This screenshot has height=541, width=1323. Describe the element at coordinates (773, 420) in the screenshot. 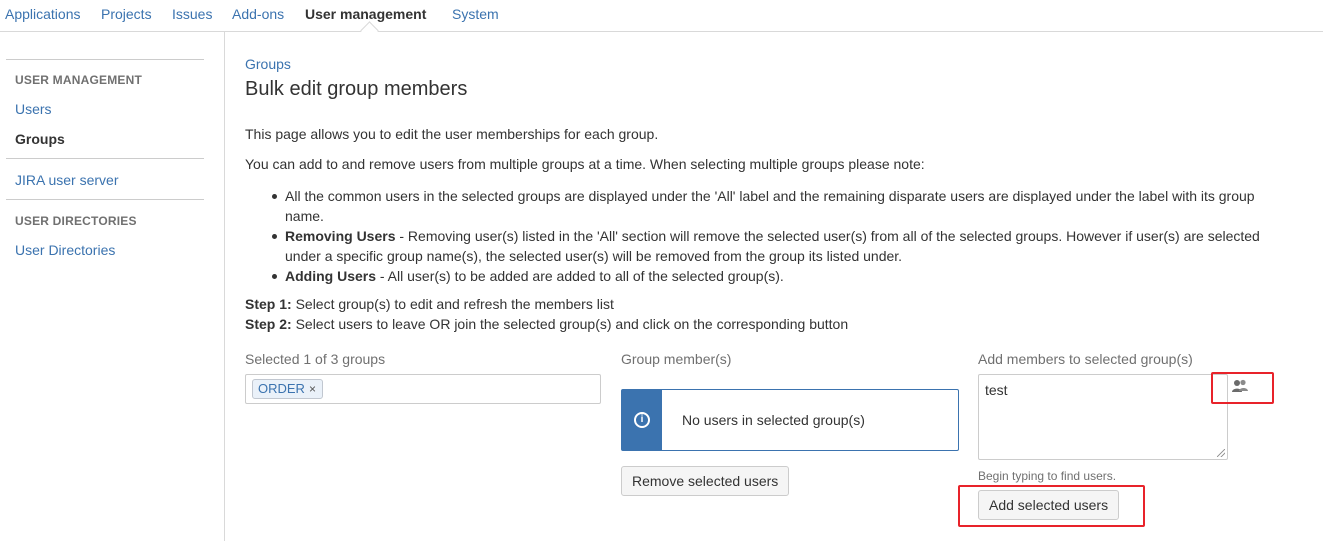

I see `no-users-text: No users in selected group(s)` at that location.